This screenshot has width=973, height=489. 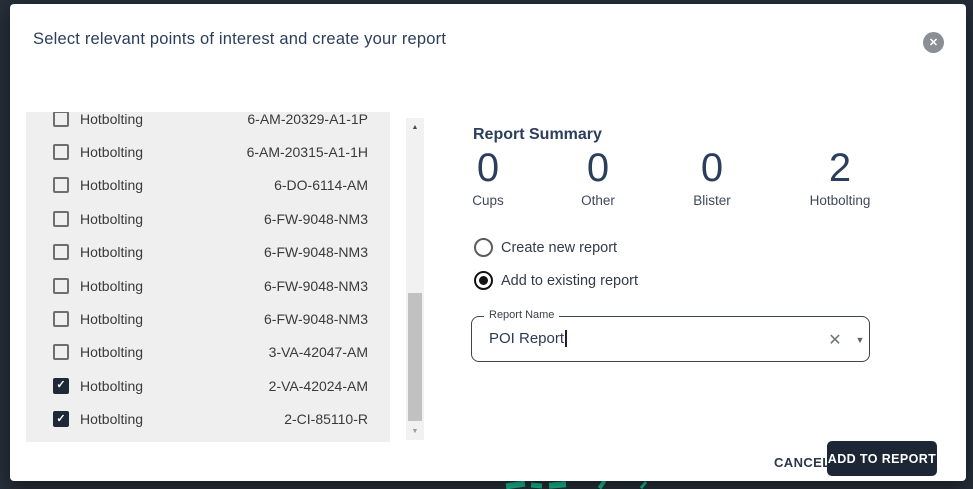 What do you see at coordinates (208, 151) in the screenshot?
I see `poi-list-item: ✓ Hotbolting 6-AM-20315-A1-1H` at bounding box center [208, 151].